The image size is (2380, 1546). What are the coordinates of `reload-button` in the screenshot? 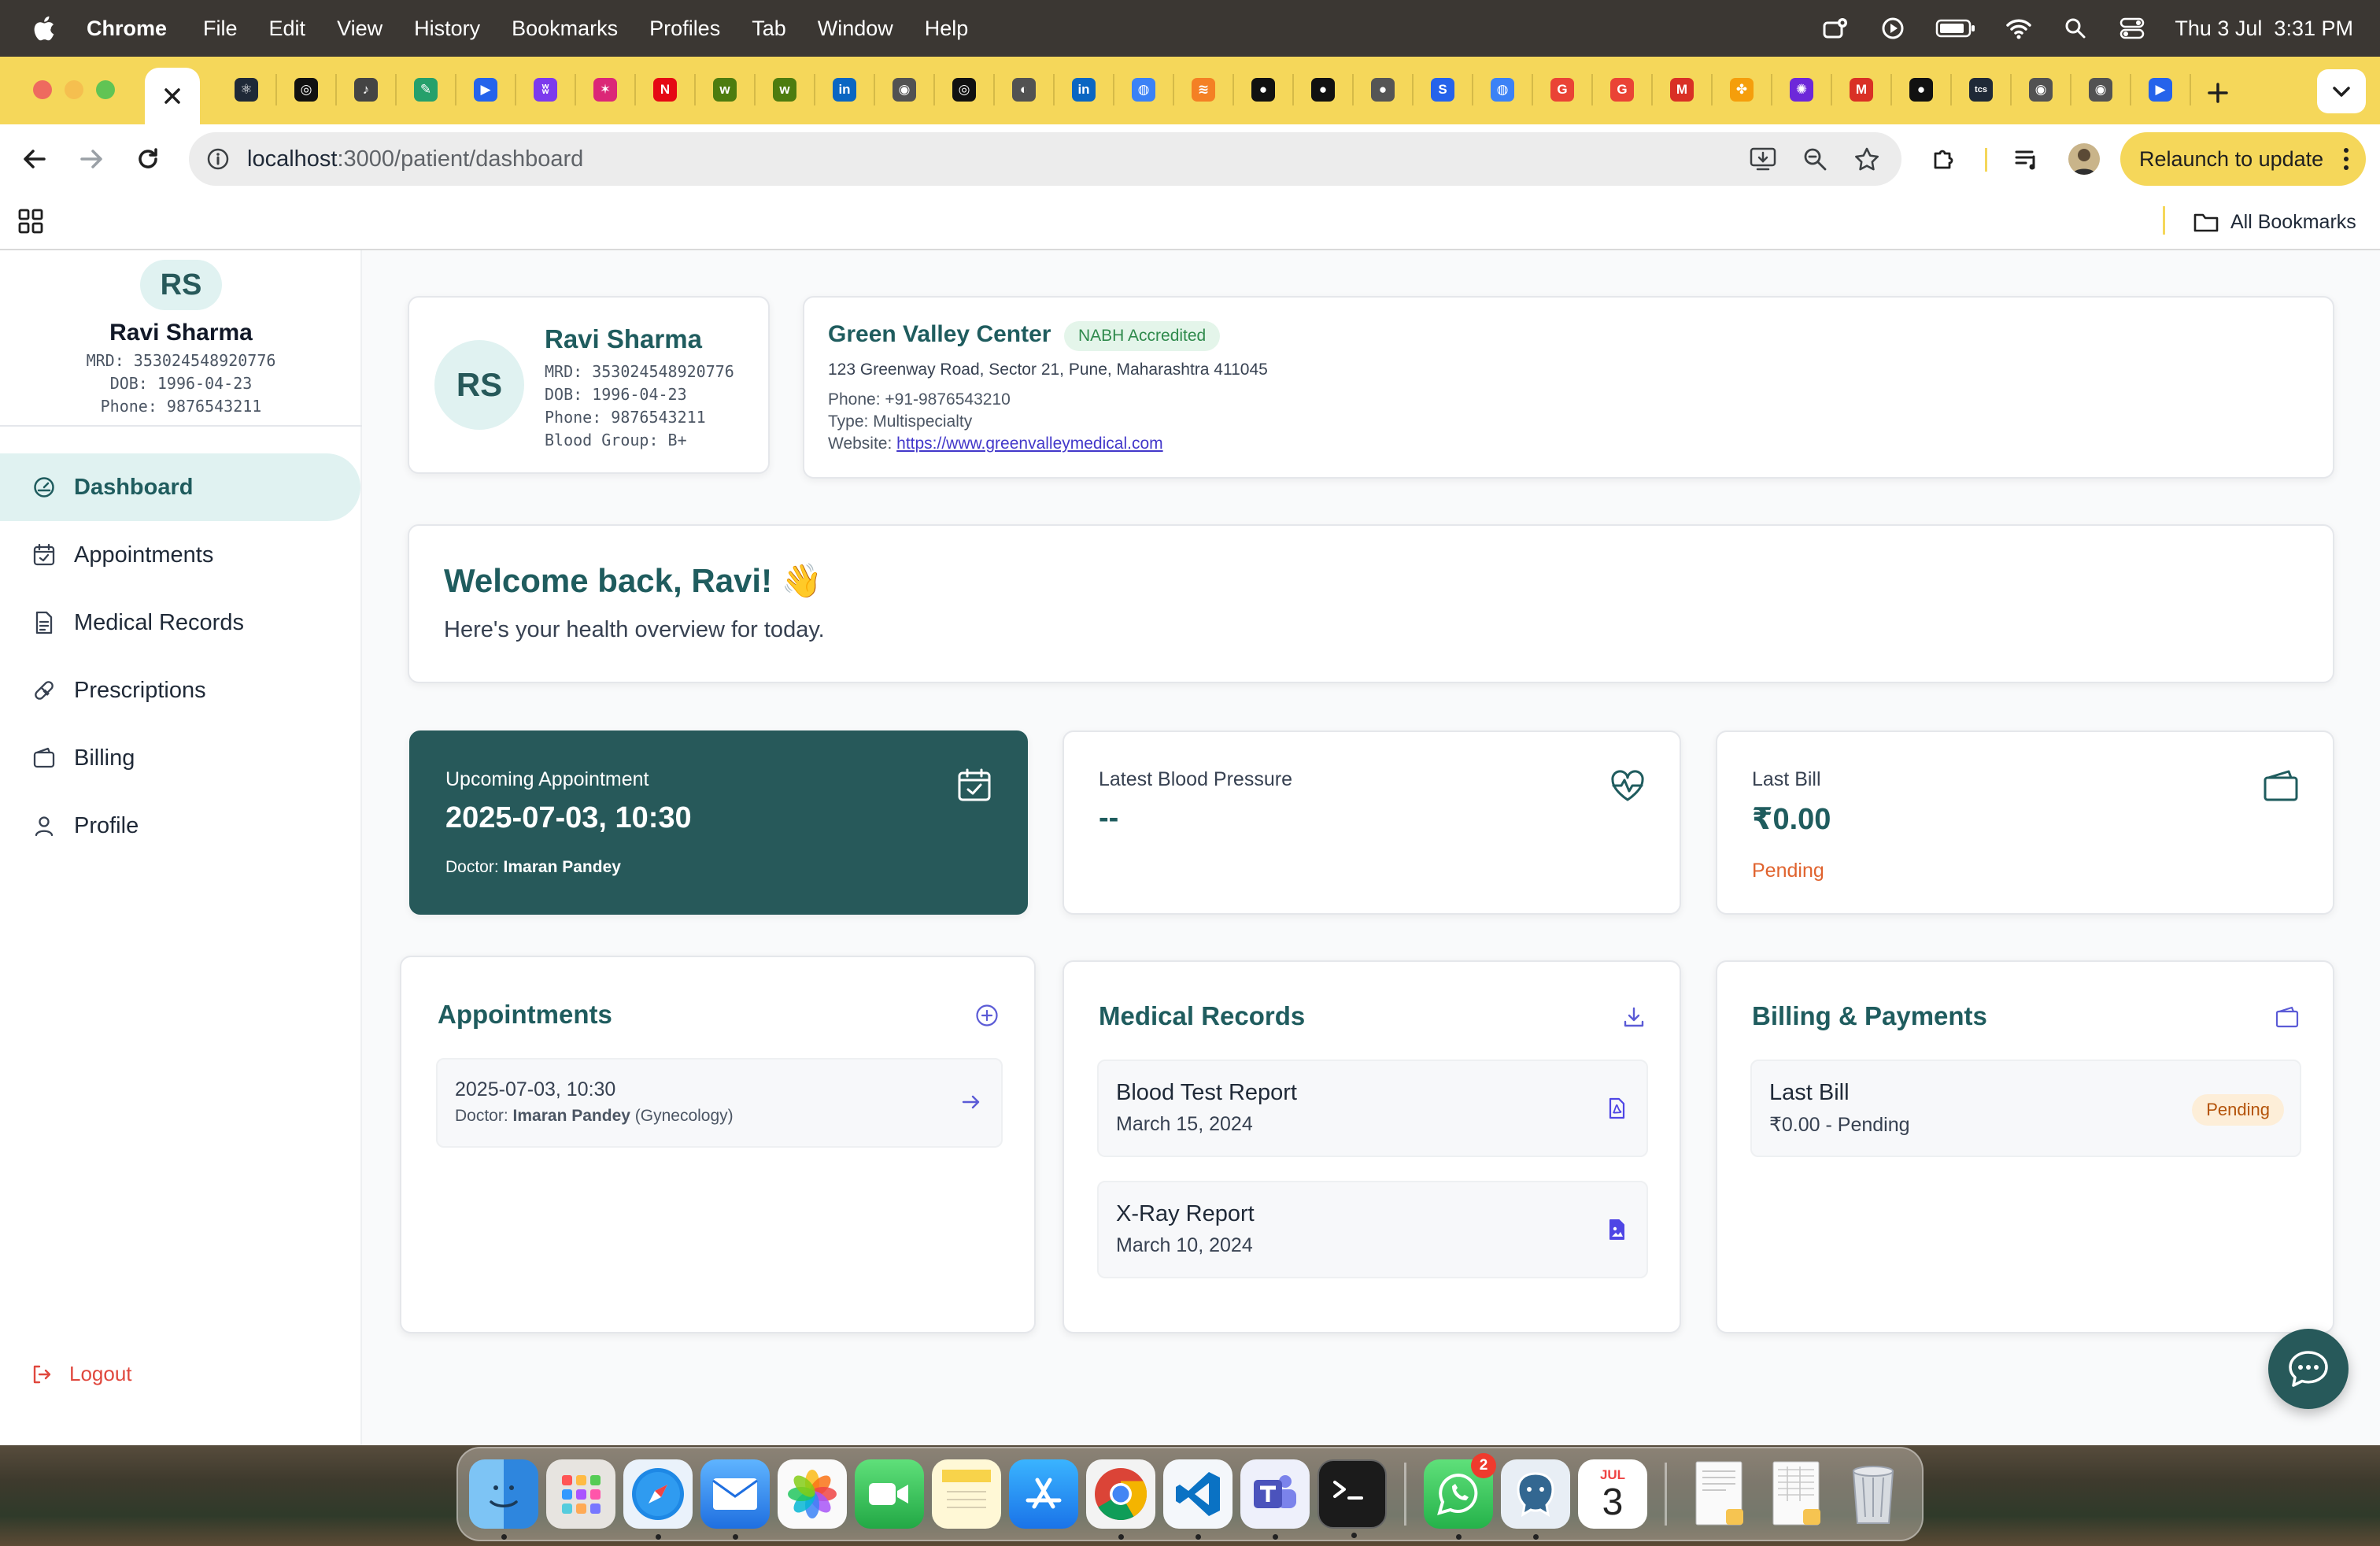 It's located at (148, 159).